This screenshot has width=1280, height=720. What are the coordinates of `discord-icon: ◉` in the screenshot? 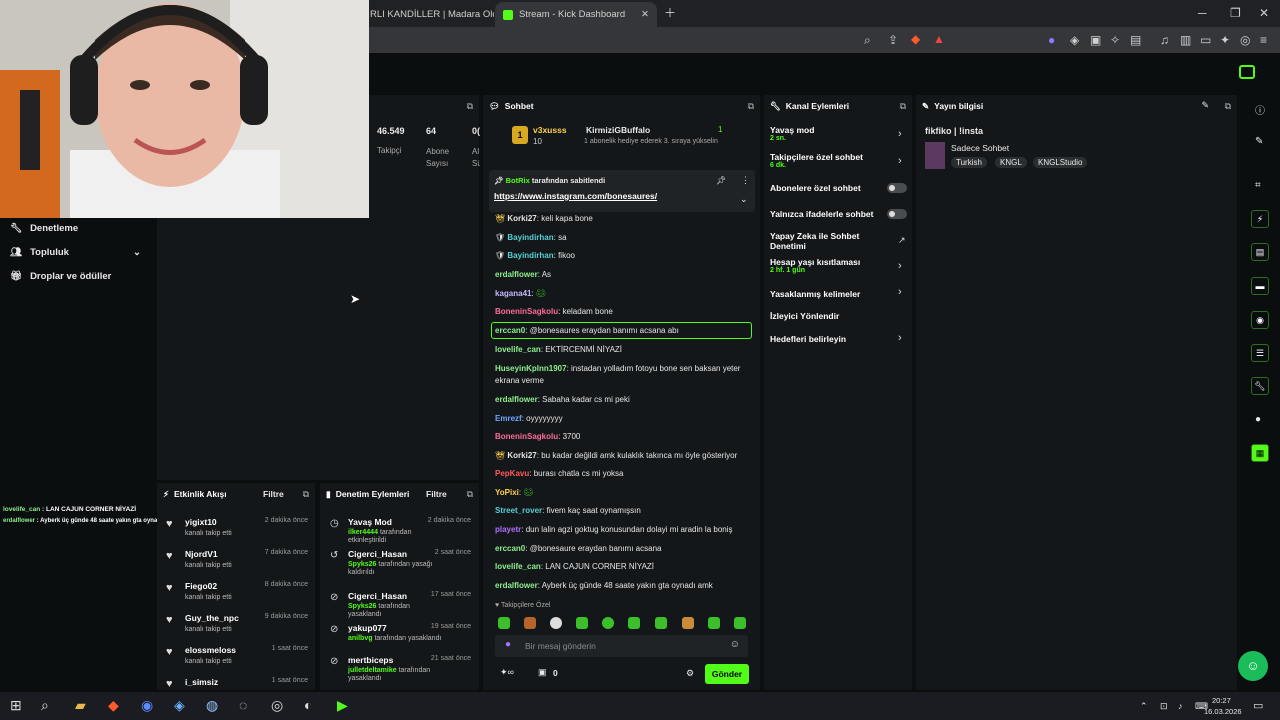 It's located at (147, 705).